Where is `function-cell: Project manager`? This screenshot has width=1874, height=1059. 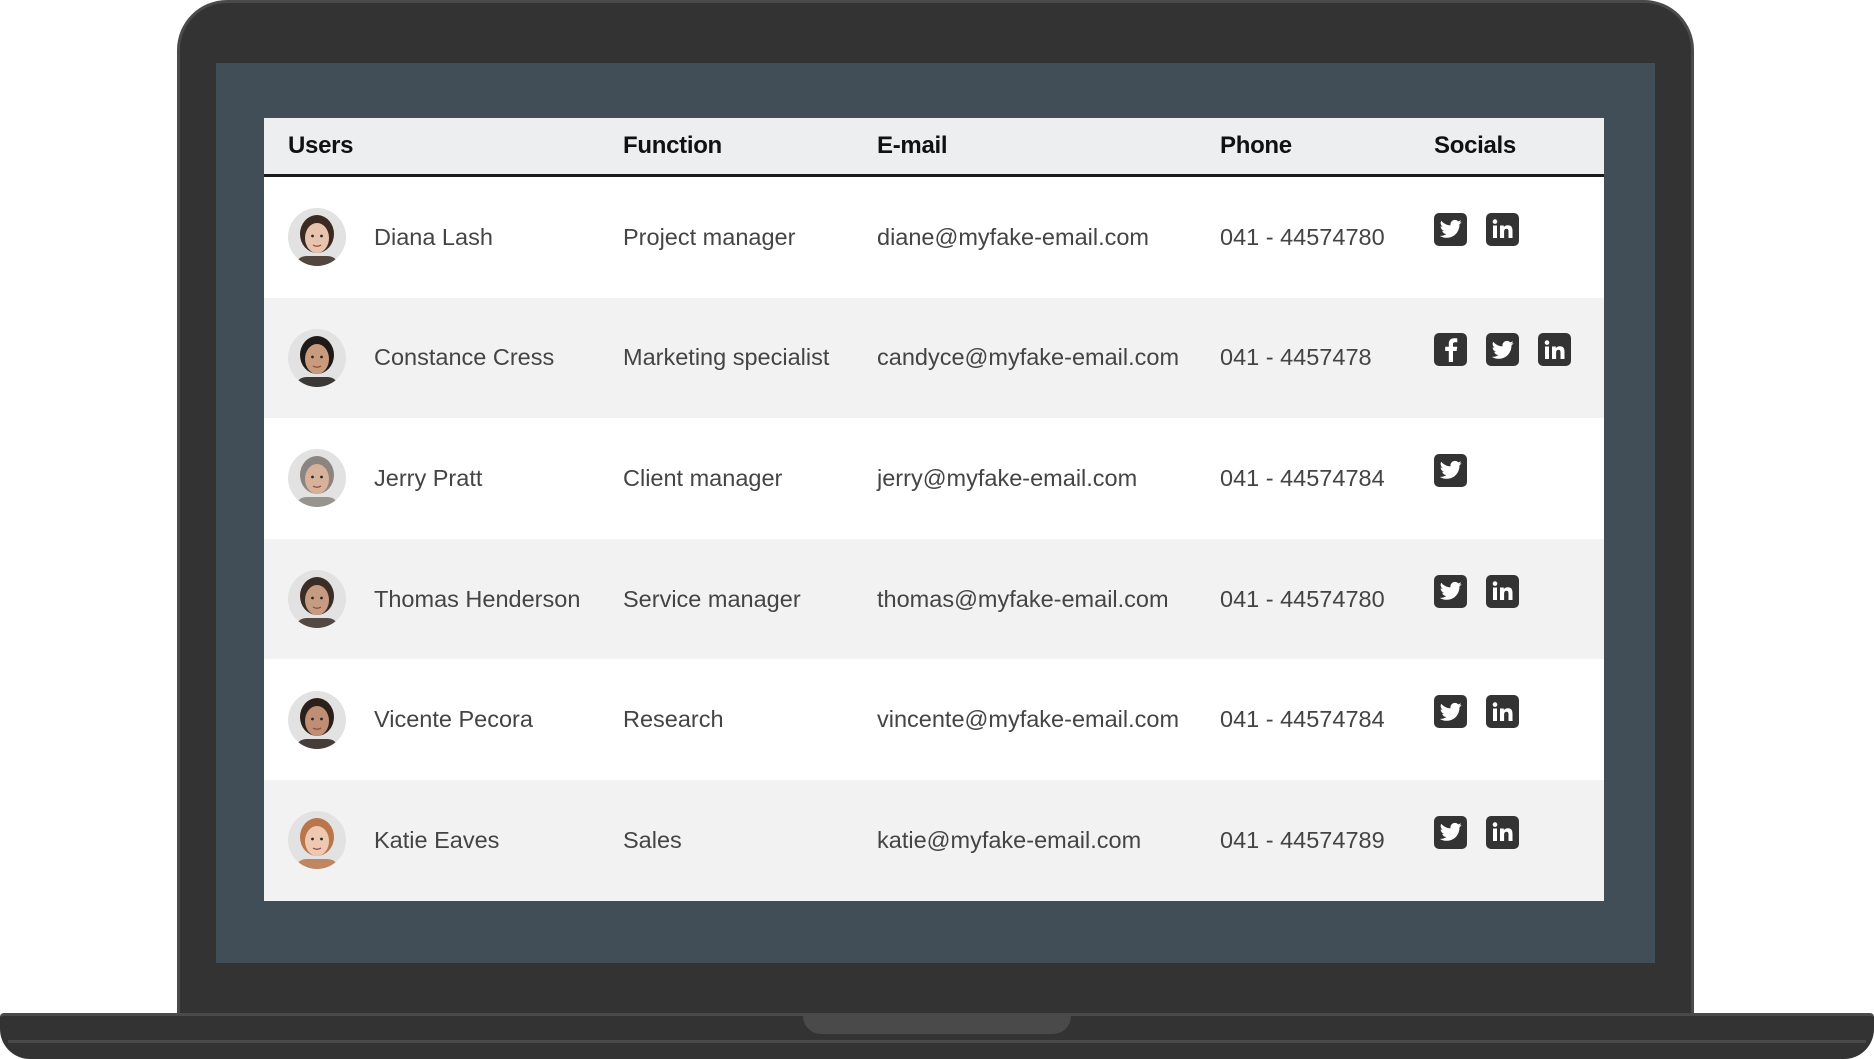
function-cell: Project manager is located at coordinates (709, 236).